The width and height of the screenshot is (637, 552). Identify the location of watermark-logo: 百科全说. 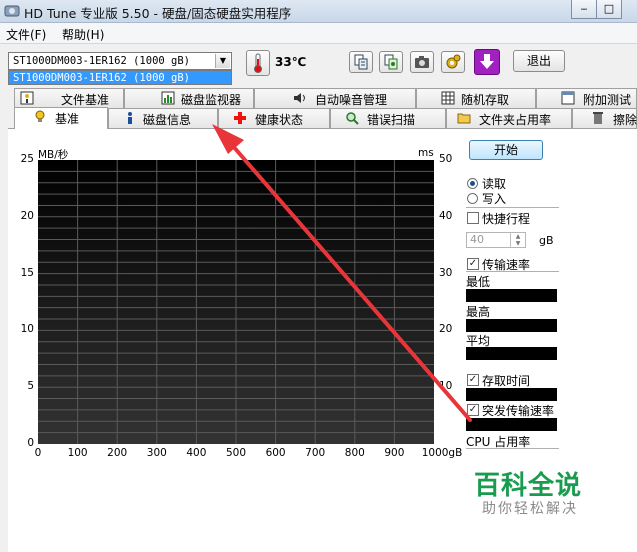
(528, 486).